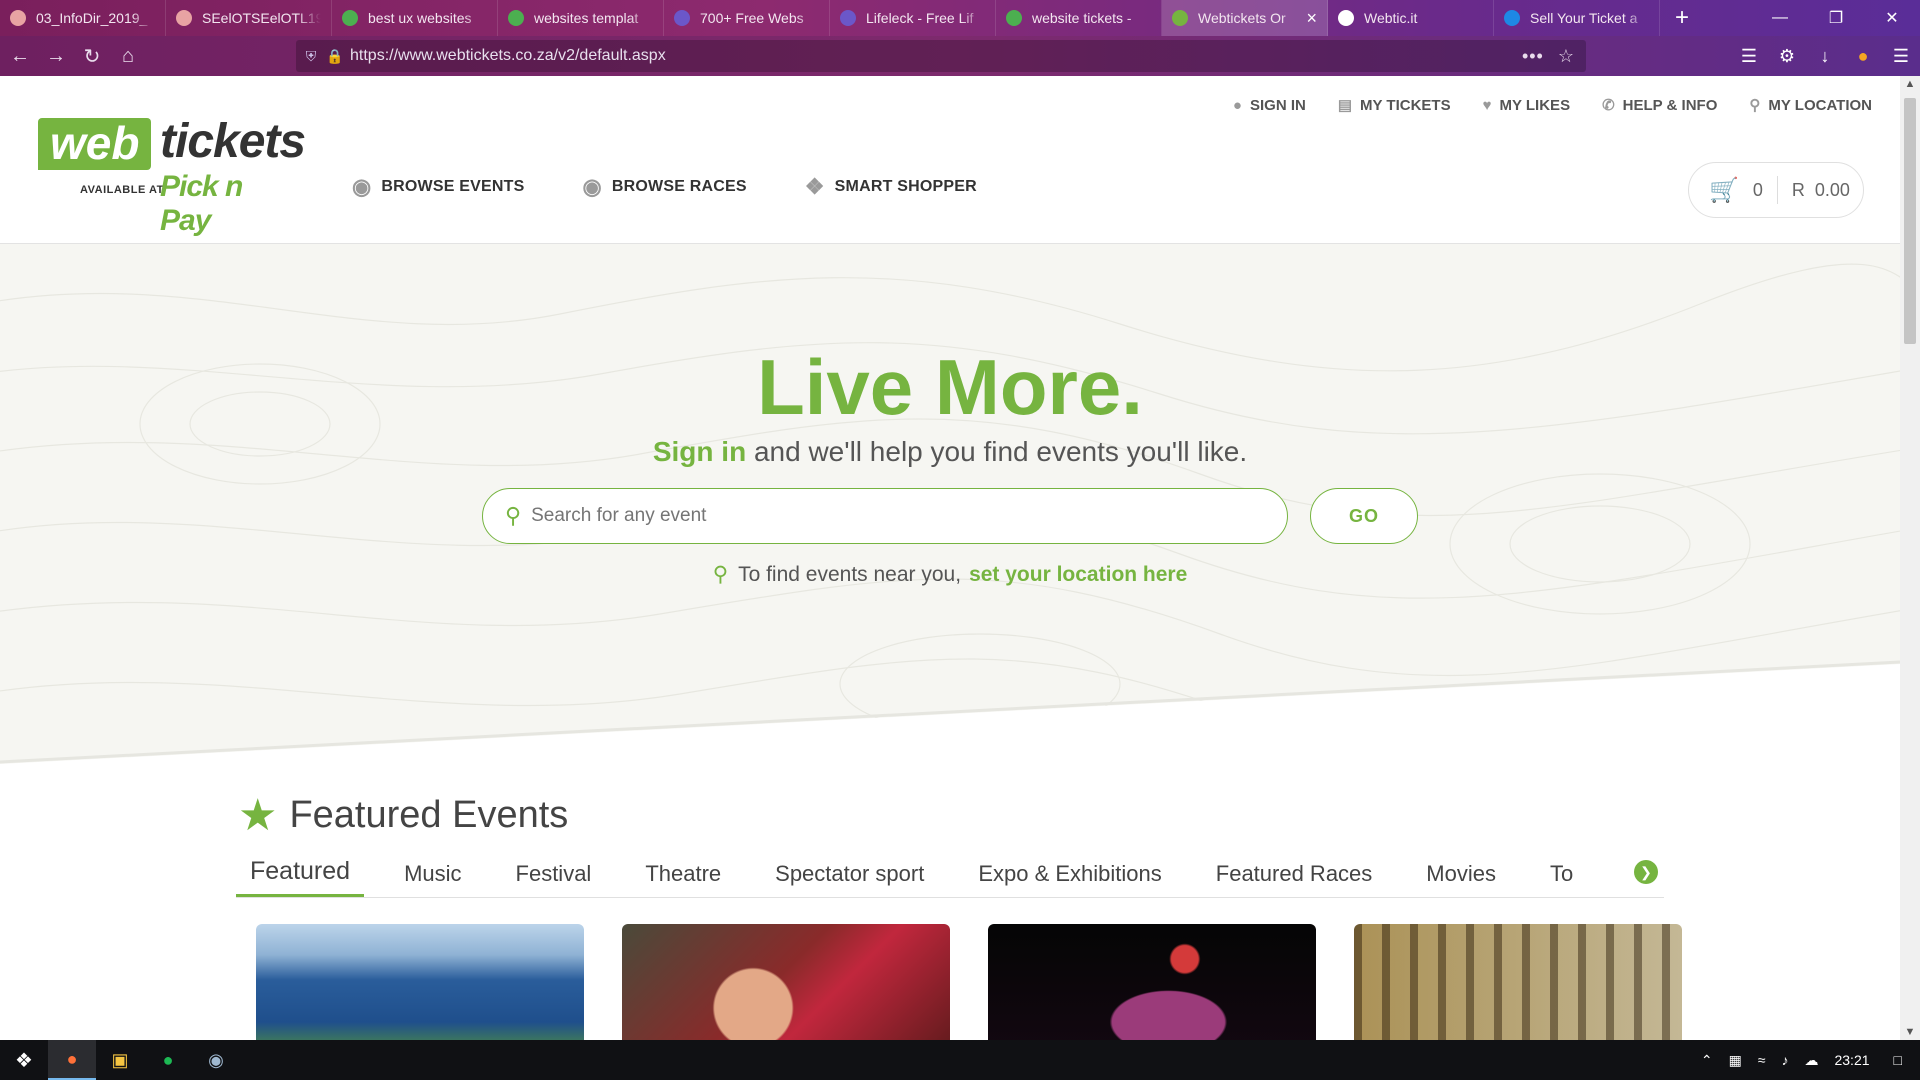 The image size is (1920, 1080). I want to click on app-icon: ◉, so click(216, 1060).